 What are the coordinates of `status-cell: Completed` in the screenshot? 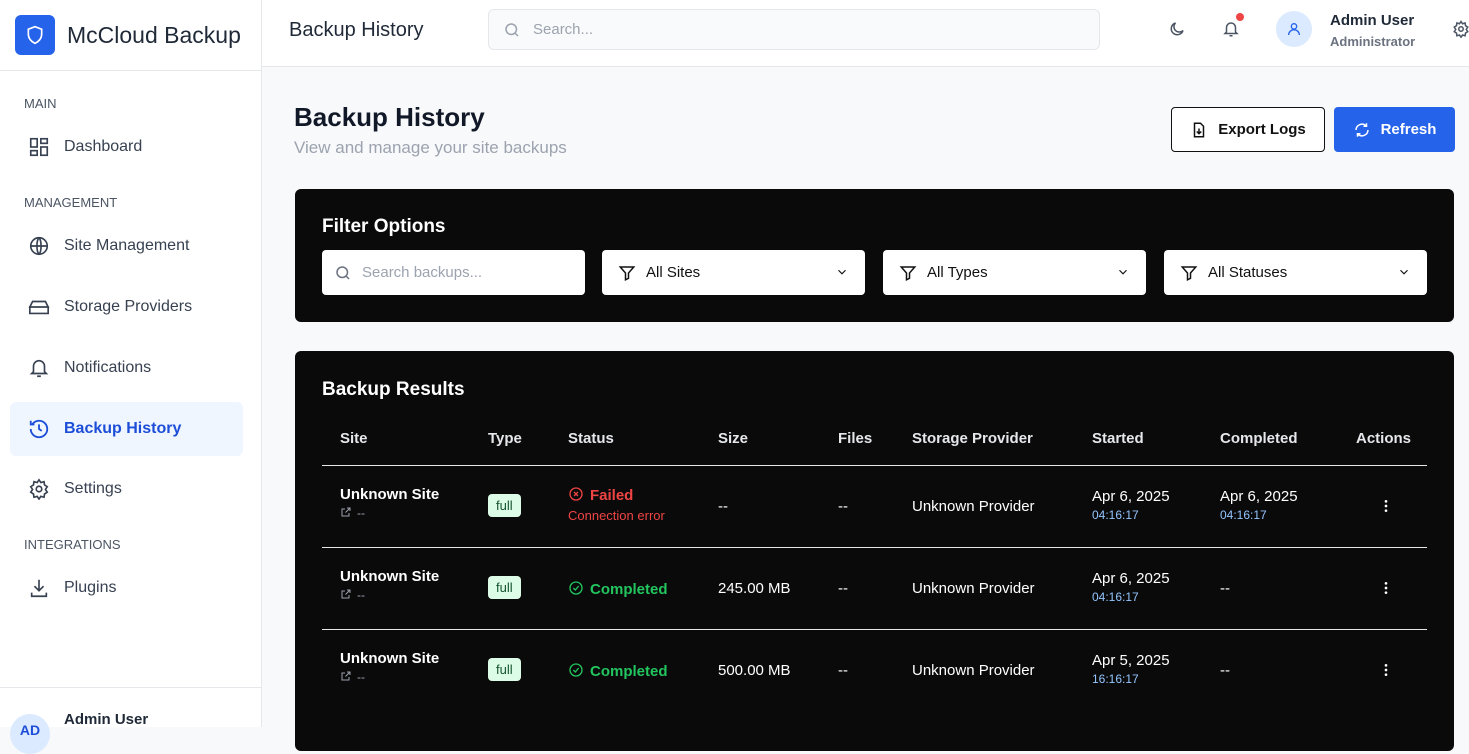 It's located at (618, 589).